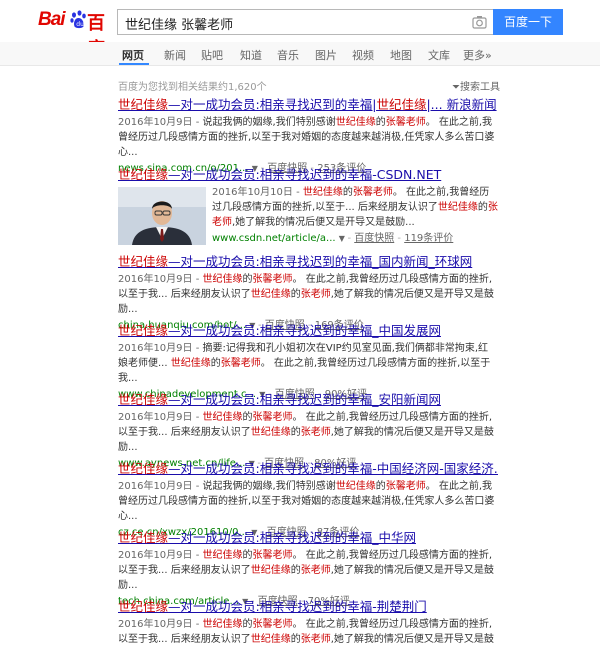 This screenshot has width=600, height=648. I want to click on result-title: 世纪佳缘—对一成功会员:相亲寻找迟到的幸福_国内新闻_环球网, so click(308, 262).